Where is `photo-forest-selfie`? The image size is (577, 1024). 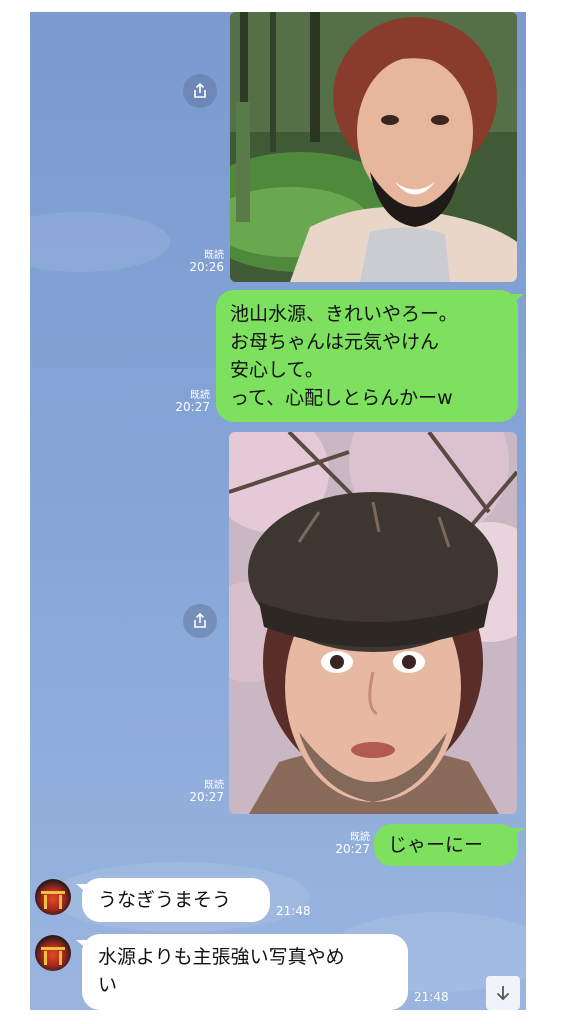
photo-forest-selfie is located at coordinates (373, 147).